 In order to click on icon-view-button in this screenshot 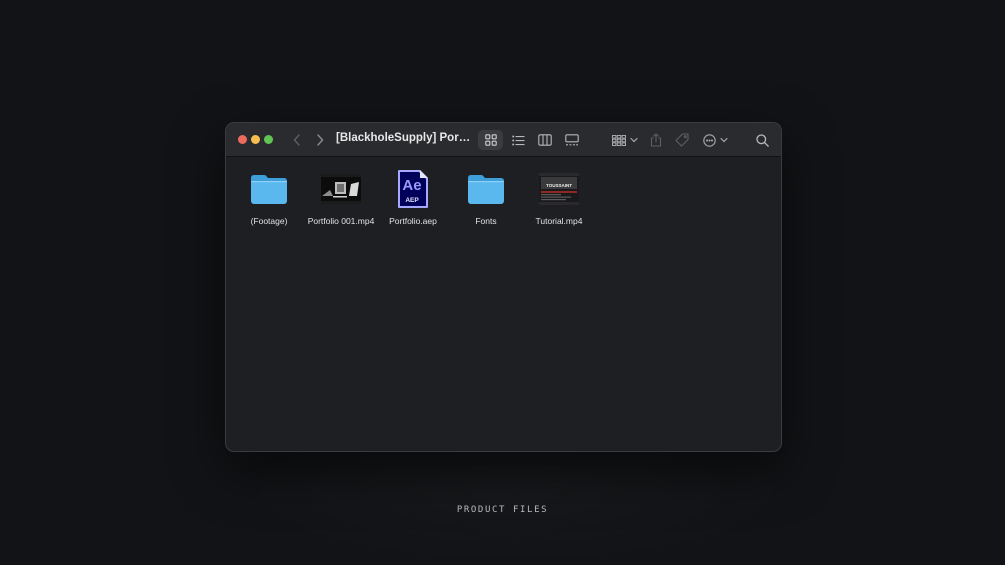, I will do `click(490, 140)`.